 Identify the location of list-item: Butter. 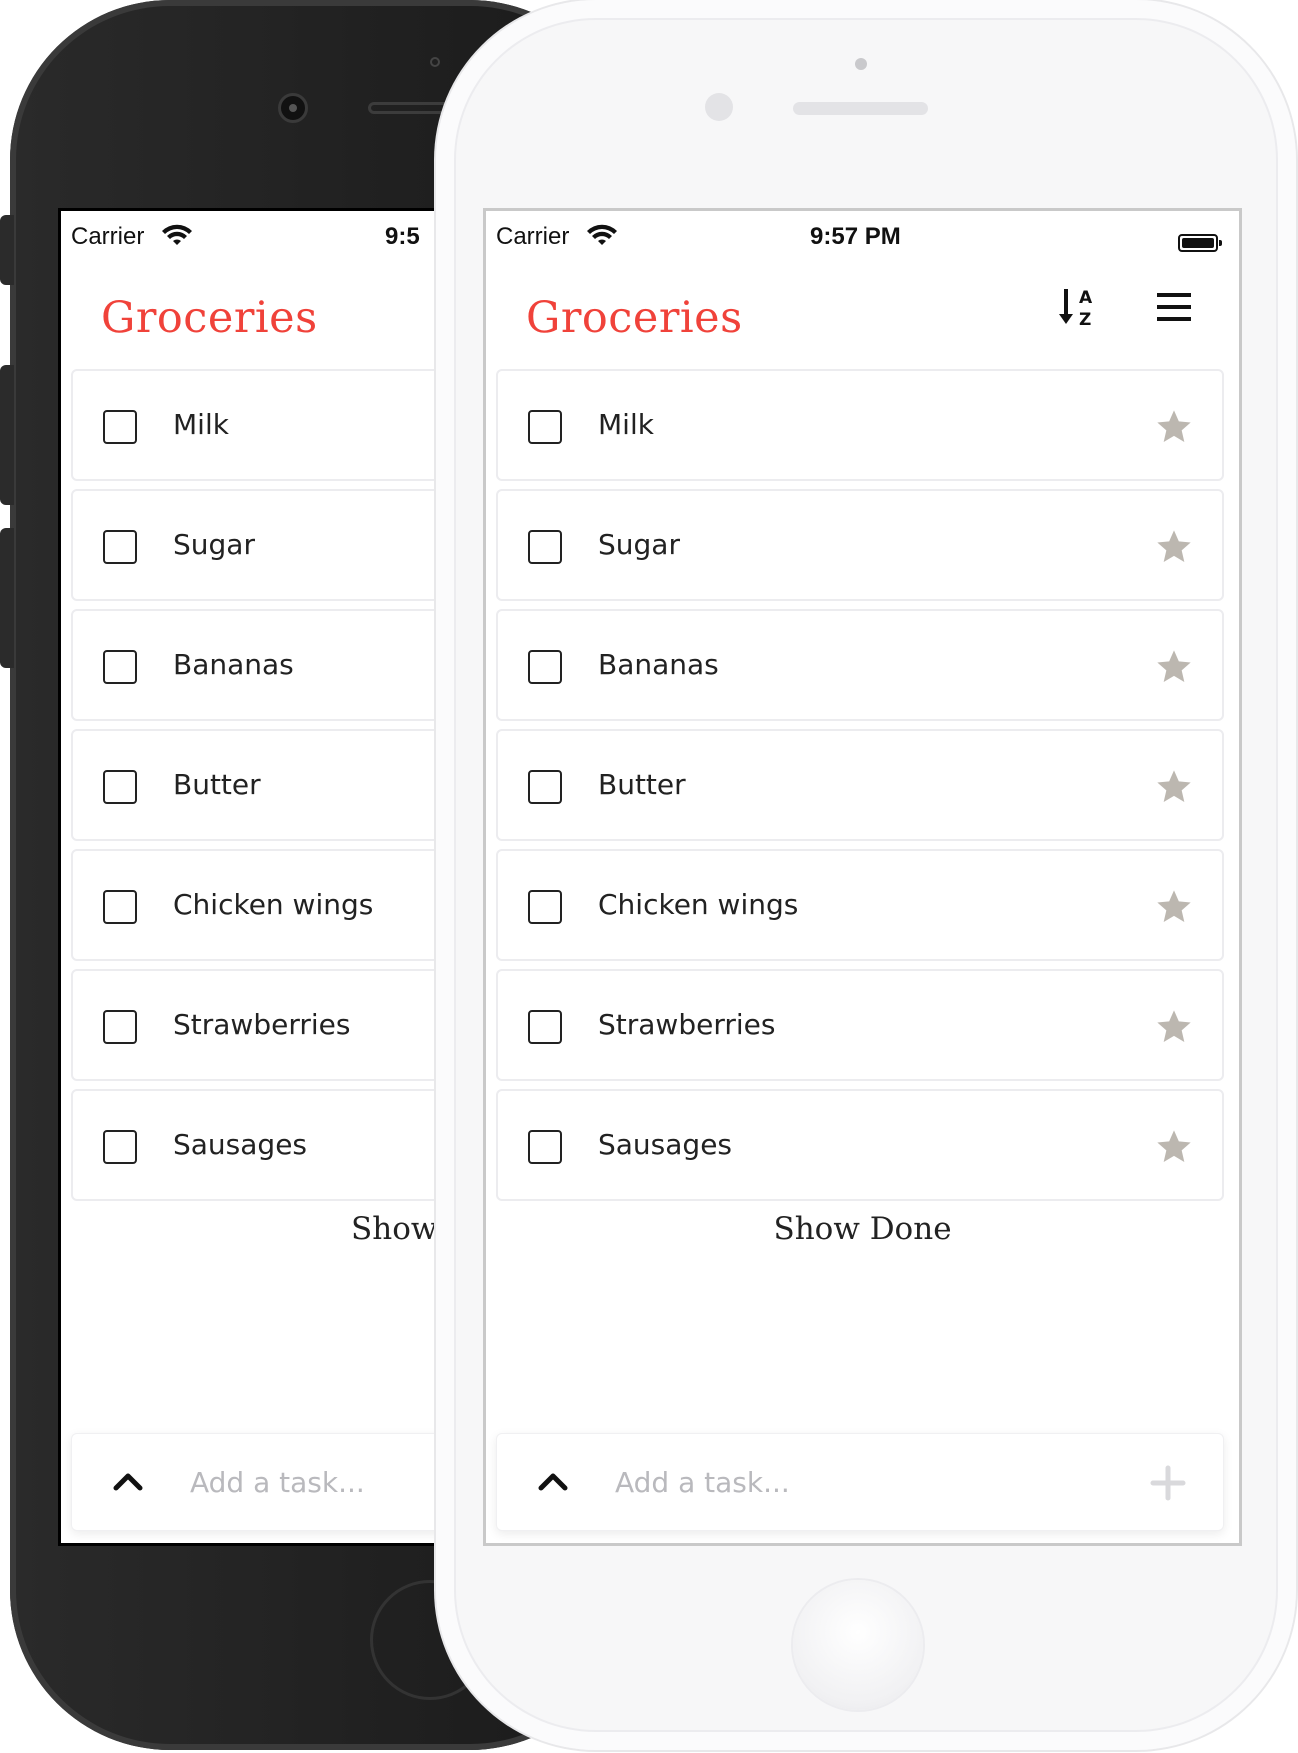
(860, 785).